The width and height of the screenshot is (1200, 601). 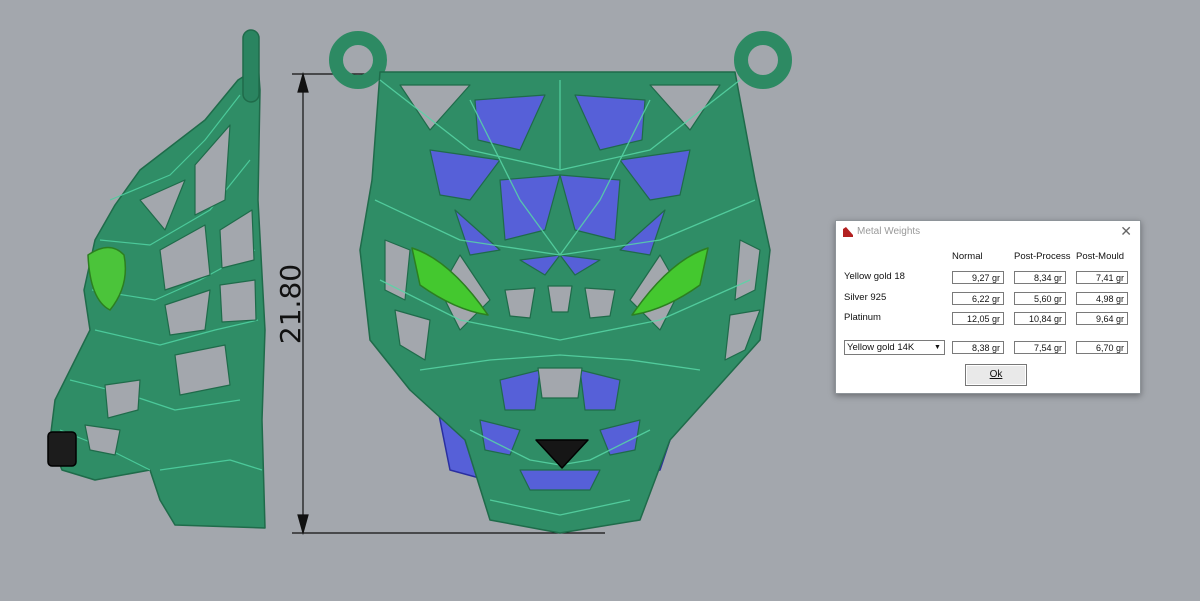 What do you see at coordinates (881, 347) in the screenshot?
I see `metal-select-value: Yellow gold 14K` at bounding box center [881, 347].